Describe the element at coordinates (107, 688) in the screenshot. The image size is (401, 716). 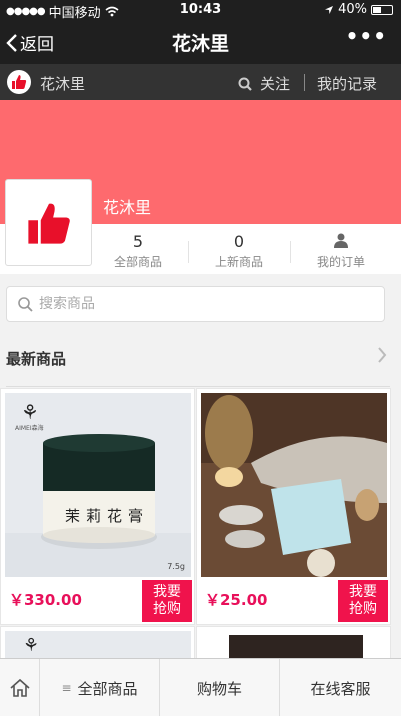
I see `tab-all-goods-label: 全部商品` at that location.